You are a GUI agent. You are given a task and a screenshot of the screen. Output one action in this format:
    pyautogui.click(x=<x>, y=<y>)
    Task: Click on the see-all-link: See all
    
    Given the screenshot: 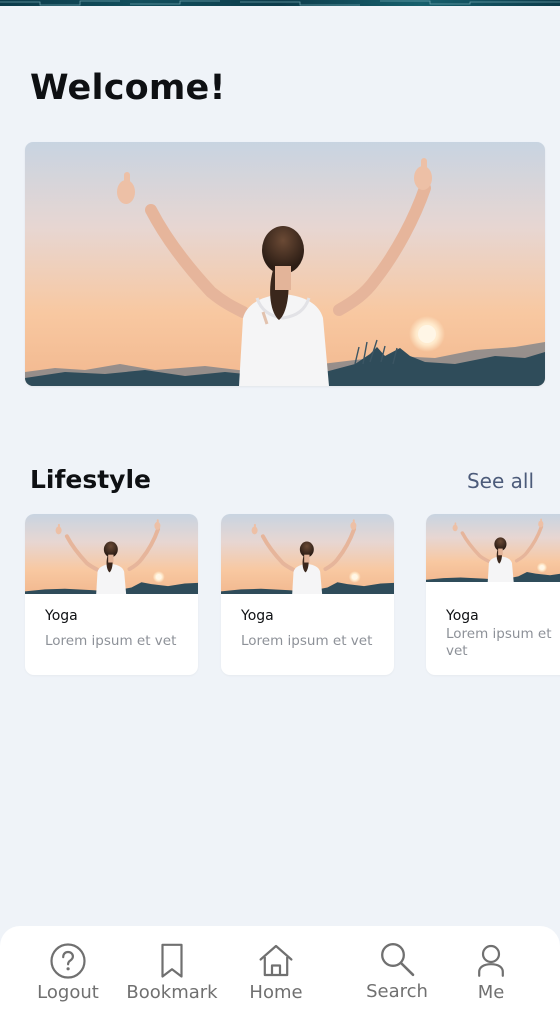 What is the action you would take?
    pyautogui.click(x=500, y=481)
    